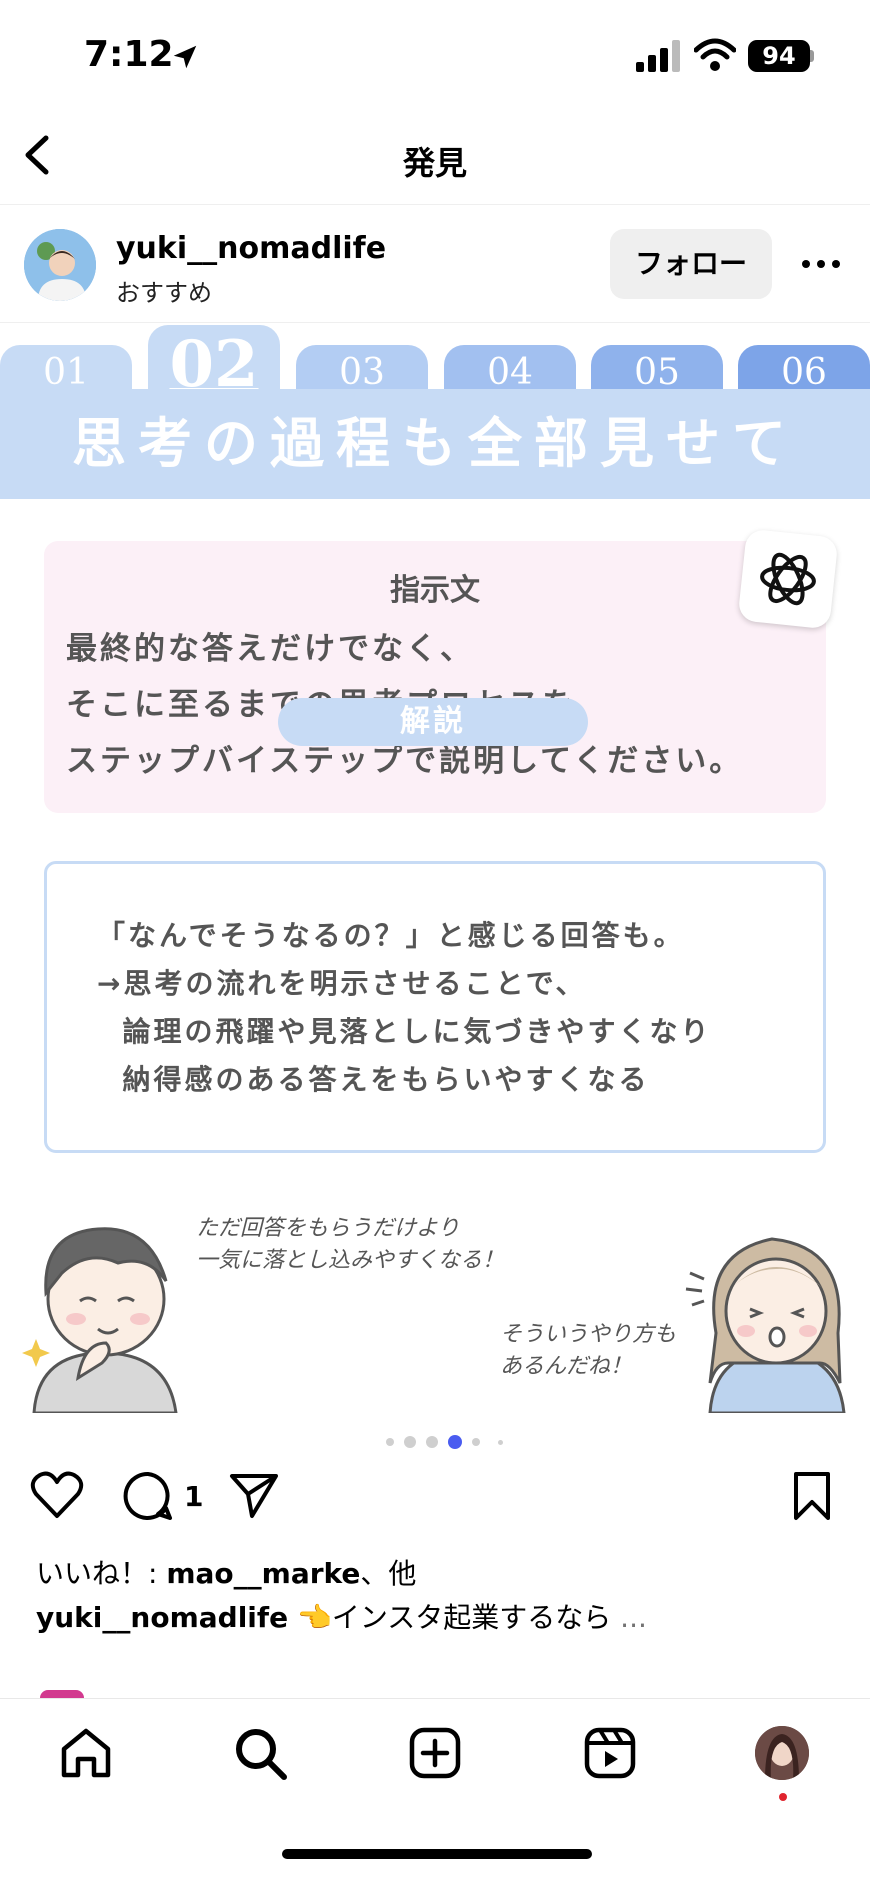  What do you see at coordinates (391, 935) in the screenshot?
I see `explanation-line: 「なんでそうなるの？」と感じる回答も。` at bounding box center [391, 935].